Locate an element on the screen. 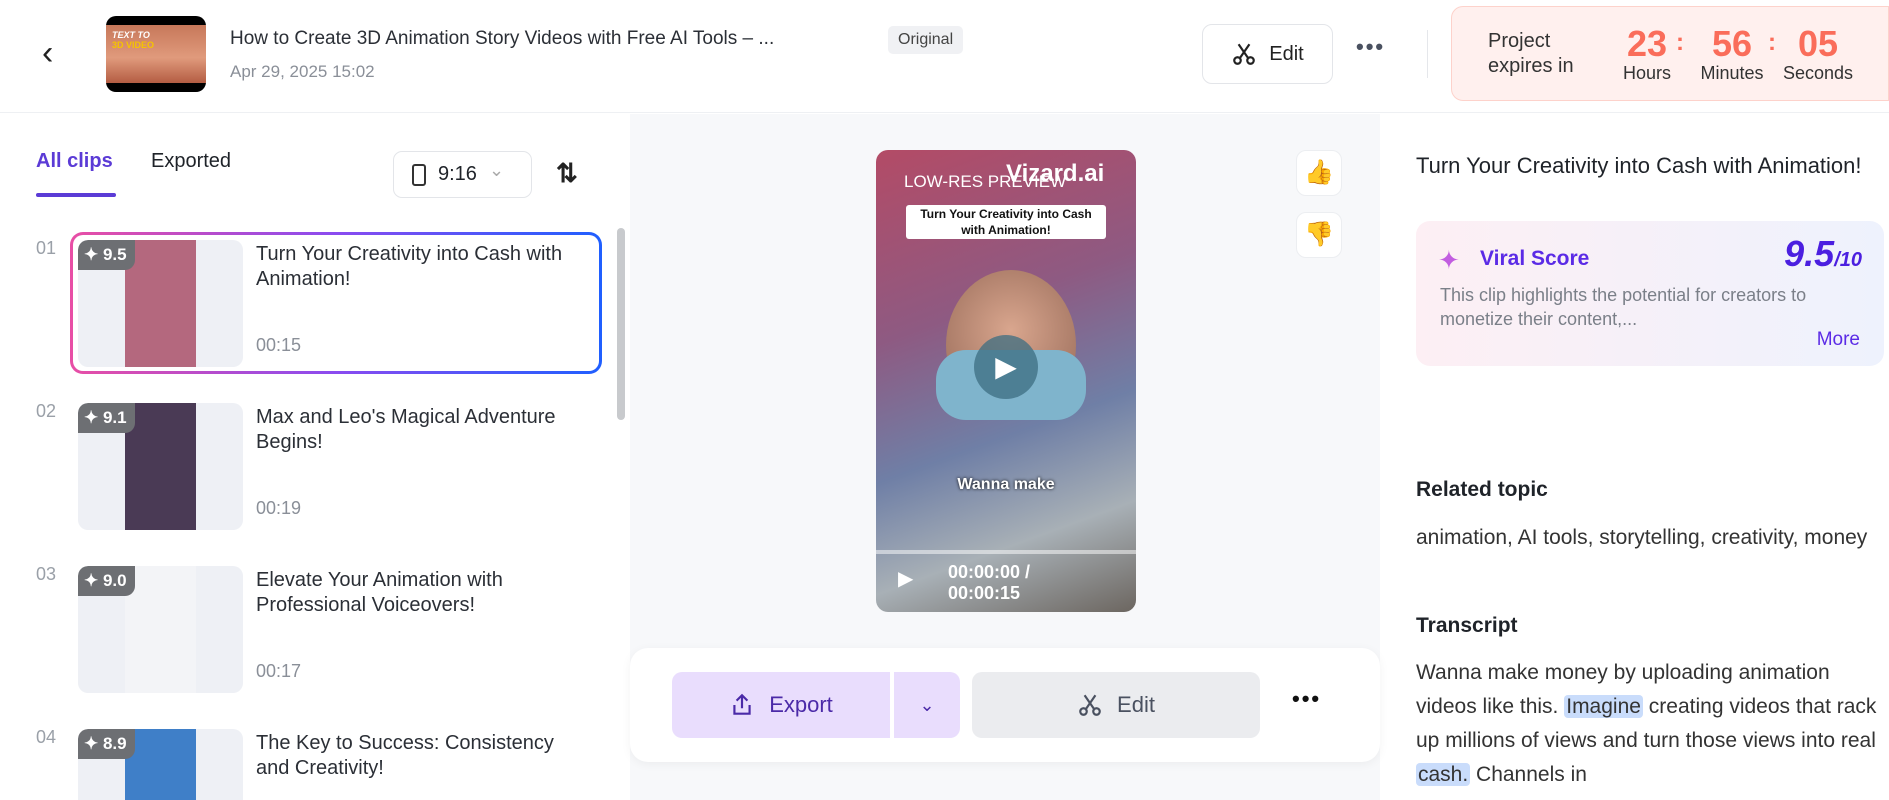  tab-all-clips: All clips is located at coordinates (74, 161).